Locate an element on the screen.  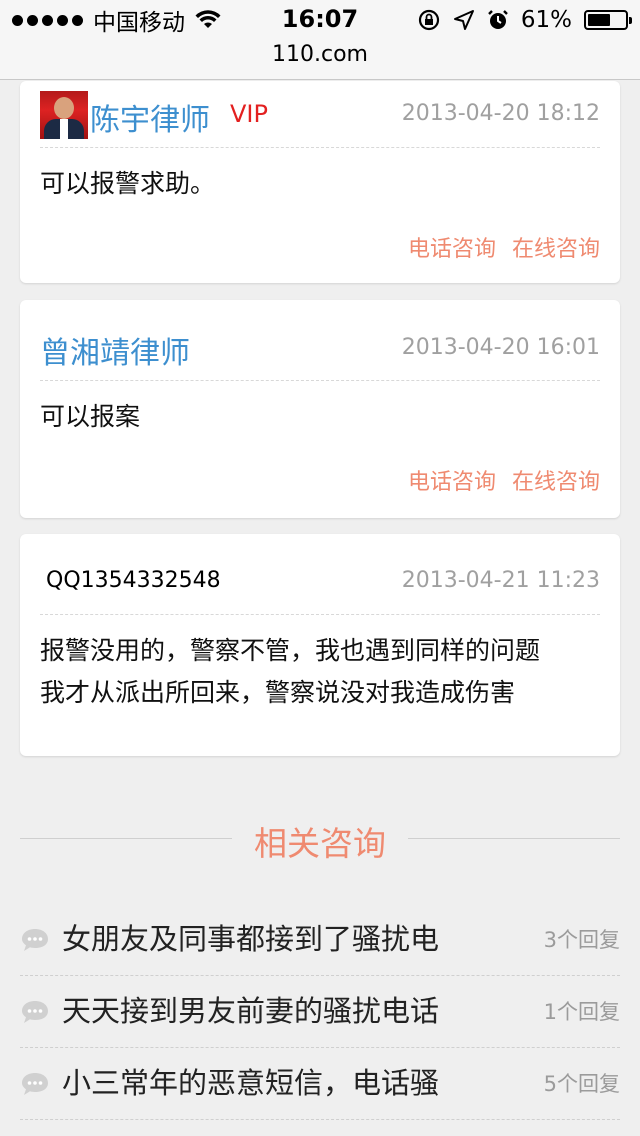
answer-line: 报警没用的，警察不管，我也遇到同样的问题 is located at coordinates (290, 650).